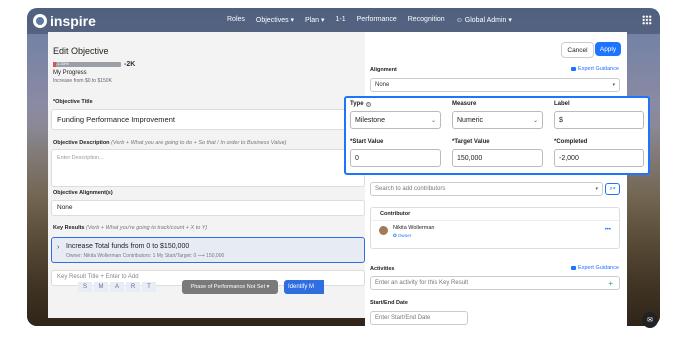 Image resolution: width=688 pixels, height=344 pixels. I want to click on logo-text: inspire, so click(73, 21).